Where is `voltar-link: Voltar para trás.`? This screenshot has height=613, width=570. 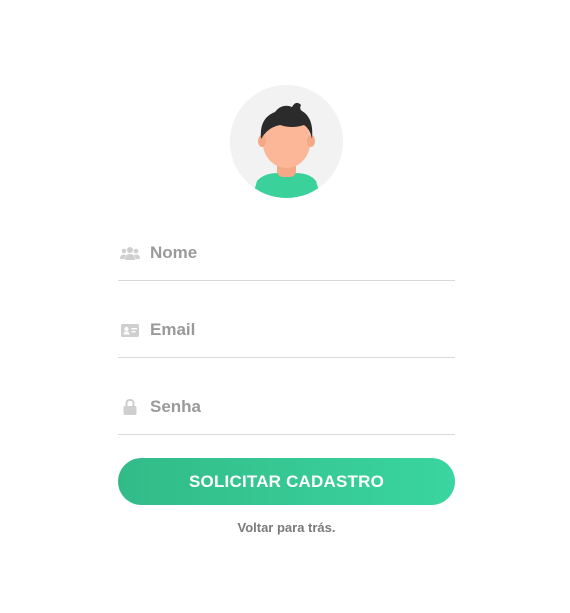 voltar-link: Voltar para trás. is located at coordinates (286, 527).